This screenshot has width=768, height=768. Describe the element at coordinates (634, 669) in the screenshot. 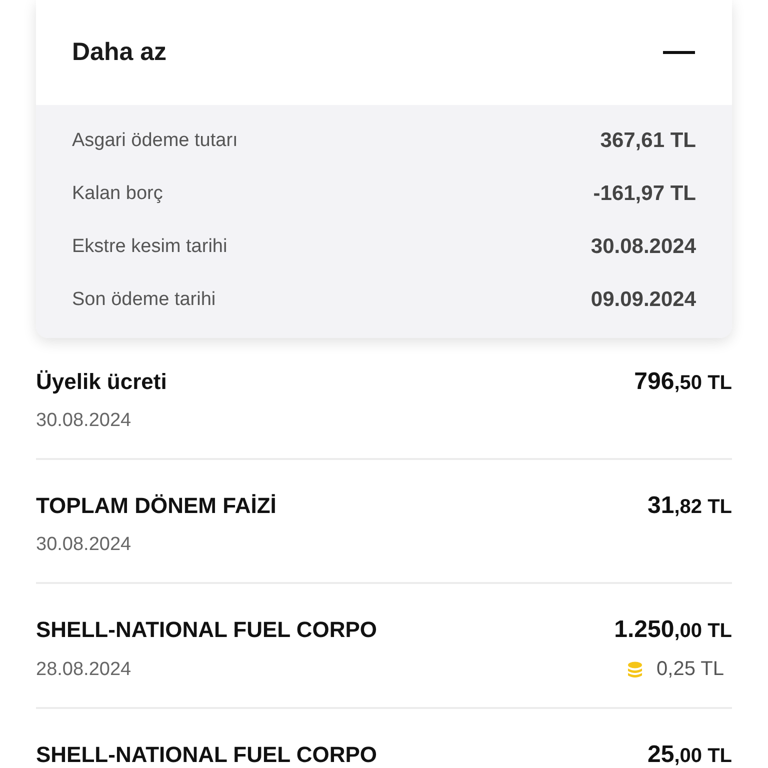

I see `coins-icon` at that location.